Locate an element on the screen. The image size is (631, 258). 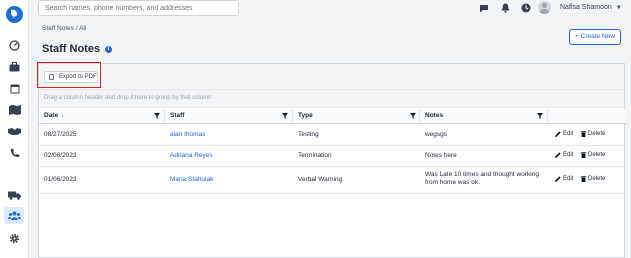
sidebar is located at coordinates (14, 129).